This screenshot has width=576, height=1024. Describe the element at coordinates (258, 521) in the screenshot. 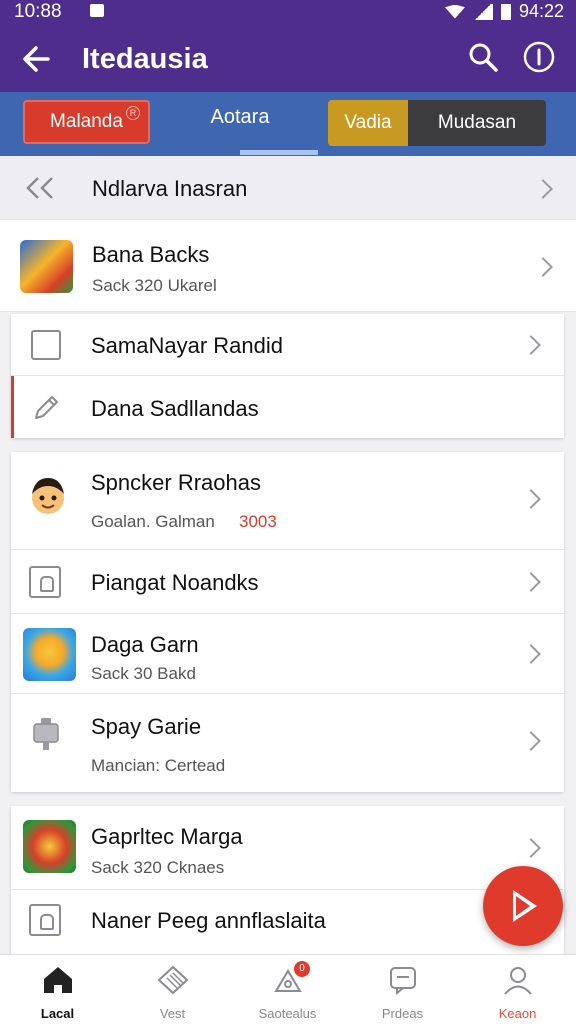

I see `item-highlight-value: 3003` at that location.